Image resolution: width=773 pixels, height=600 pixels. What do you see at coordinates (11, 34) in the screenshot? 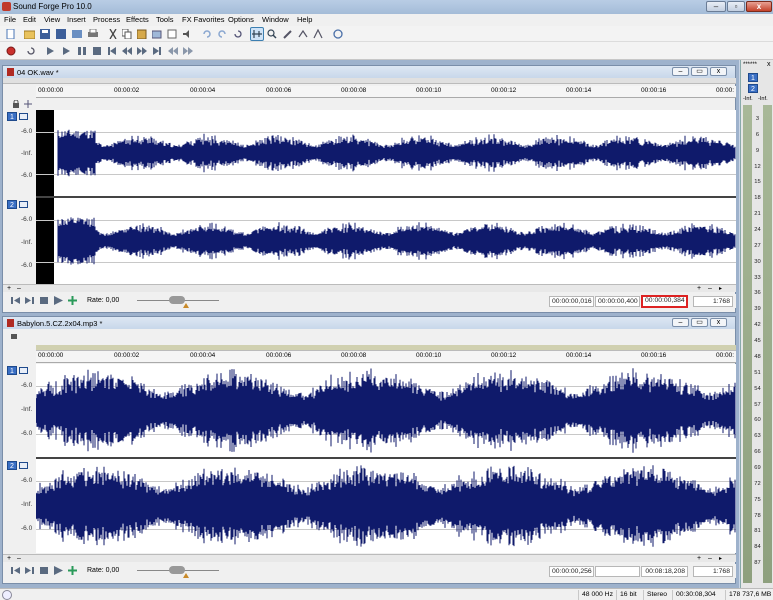
I see `new-file-icon` at bounding box center [11, 34].